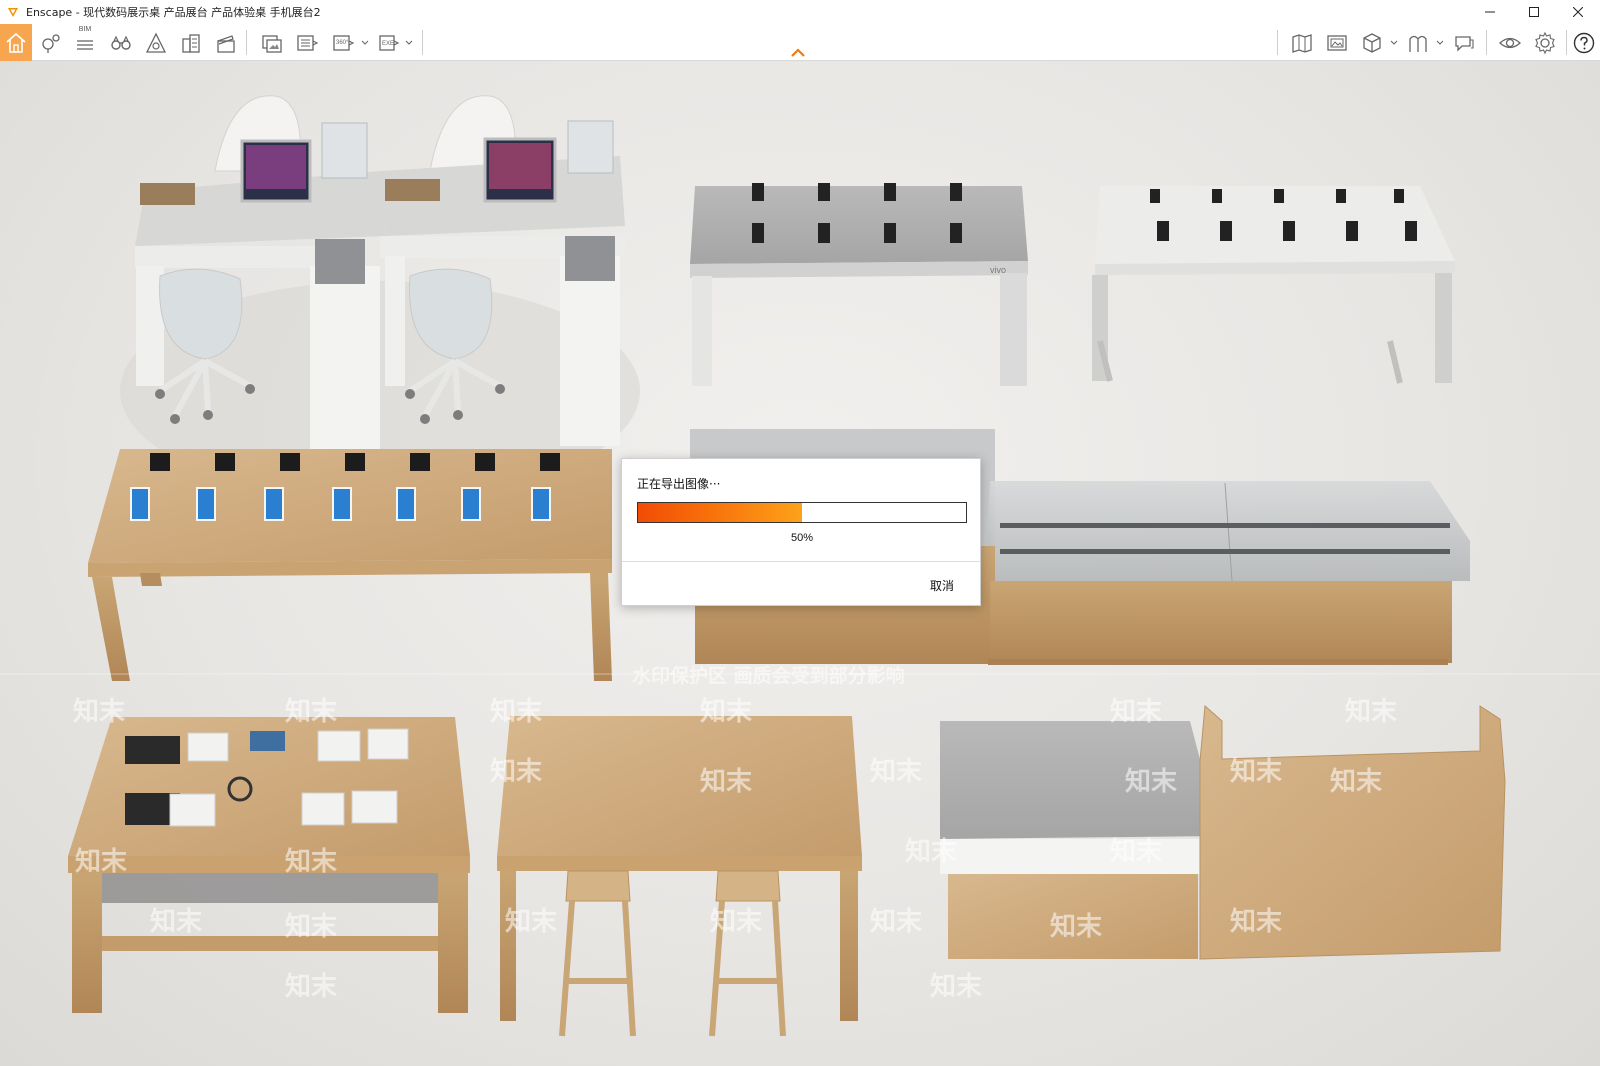 Image resolution: width=1600 pixels, height=1066 pixels. What do you see at coordinates (1273, 285) in the screenshot?
I see `white-display-table` at bounding box center [1273, 285].